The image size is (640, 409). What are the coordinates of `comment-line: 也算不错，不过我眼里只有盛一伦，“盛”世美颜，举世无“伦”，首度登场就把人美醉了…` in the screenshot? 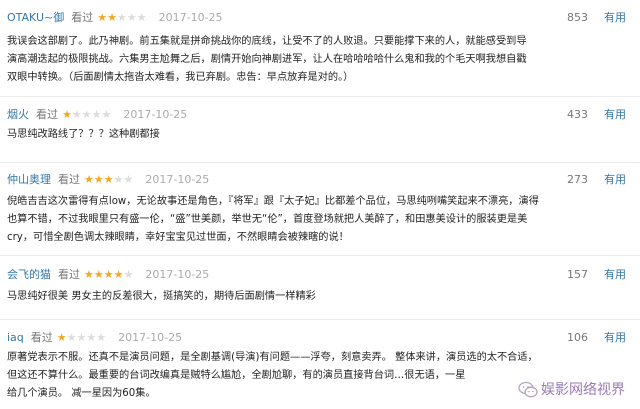 It's located at (267, 220).